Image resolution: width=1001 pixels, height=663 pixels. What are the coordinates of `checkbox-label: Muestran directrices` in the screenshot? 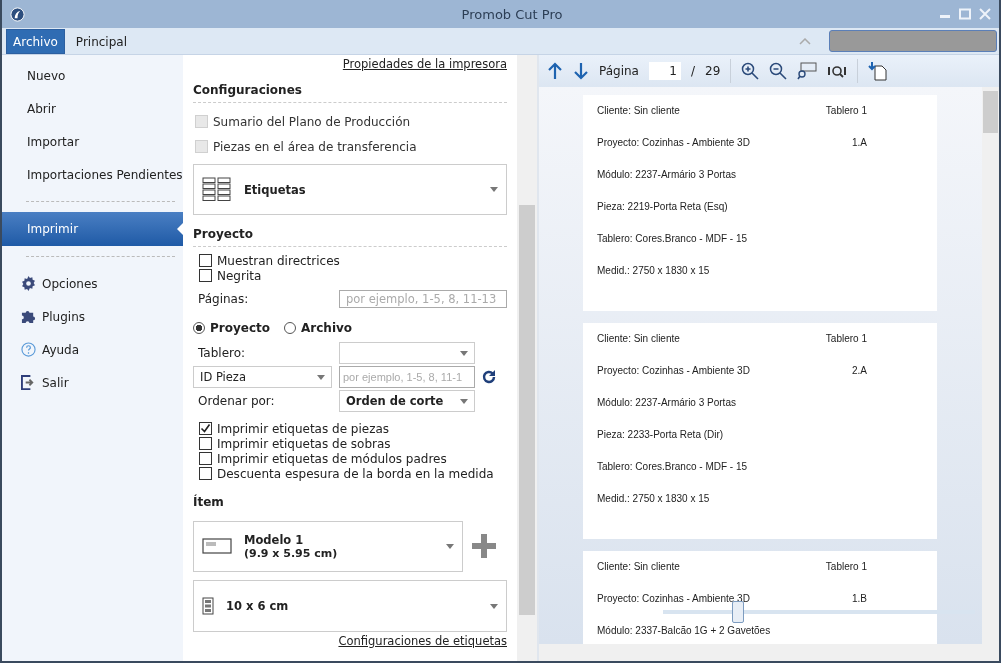 It's located at (278, 260).